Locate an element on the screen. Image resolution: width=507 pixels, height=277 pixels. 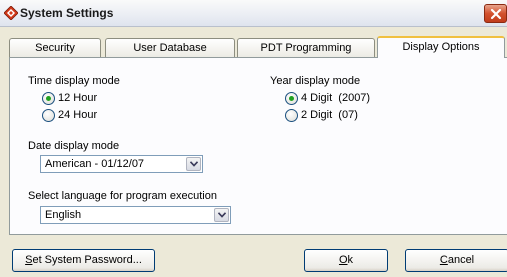
radio-2-digit: 2 Digit (07) is located at coordinates (340, 116).